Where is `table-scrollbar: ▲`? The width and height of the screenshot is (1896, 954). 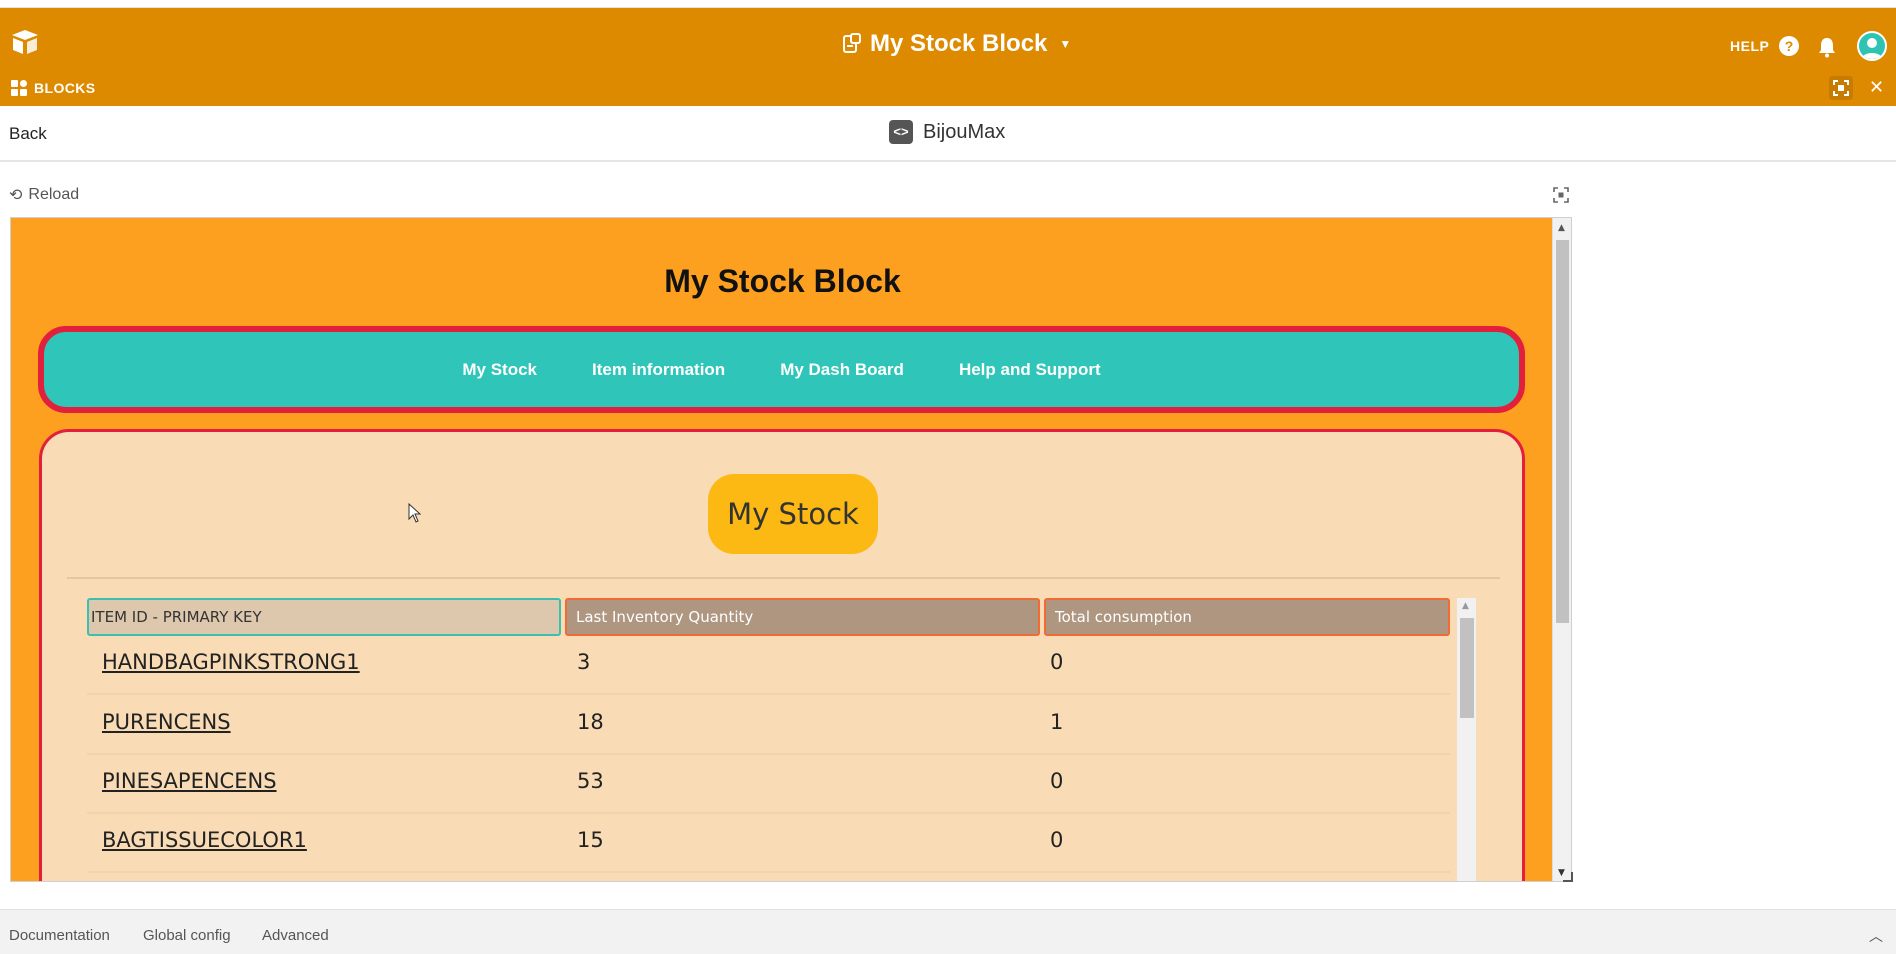
table-scrollbar: ▲ is located at coordinates (1466, 739).